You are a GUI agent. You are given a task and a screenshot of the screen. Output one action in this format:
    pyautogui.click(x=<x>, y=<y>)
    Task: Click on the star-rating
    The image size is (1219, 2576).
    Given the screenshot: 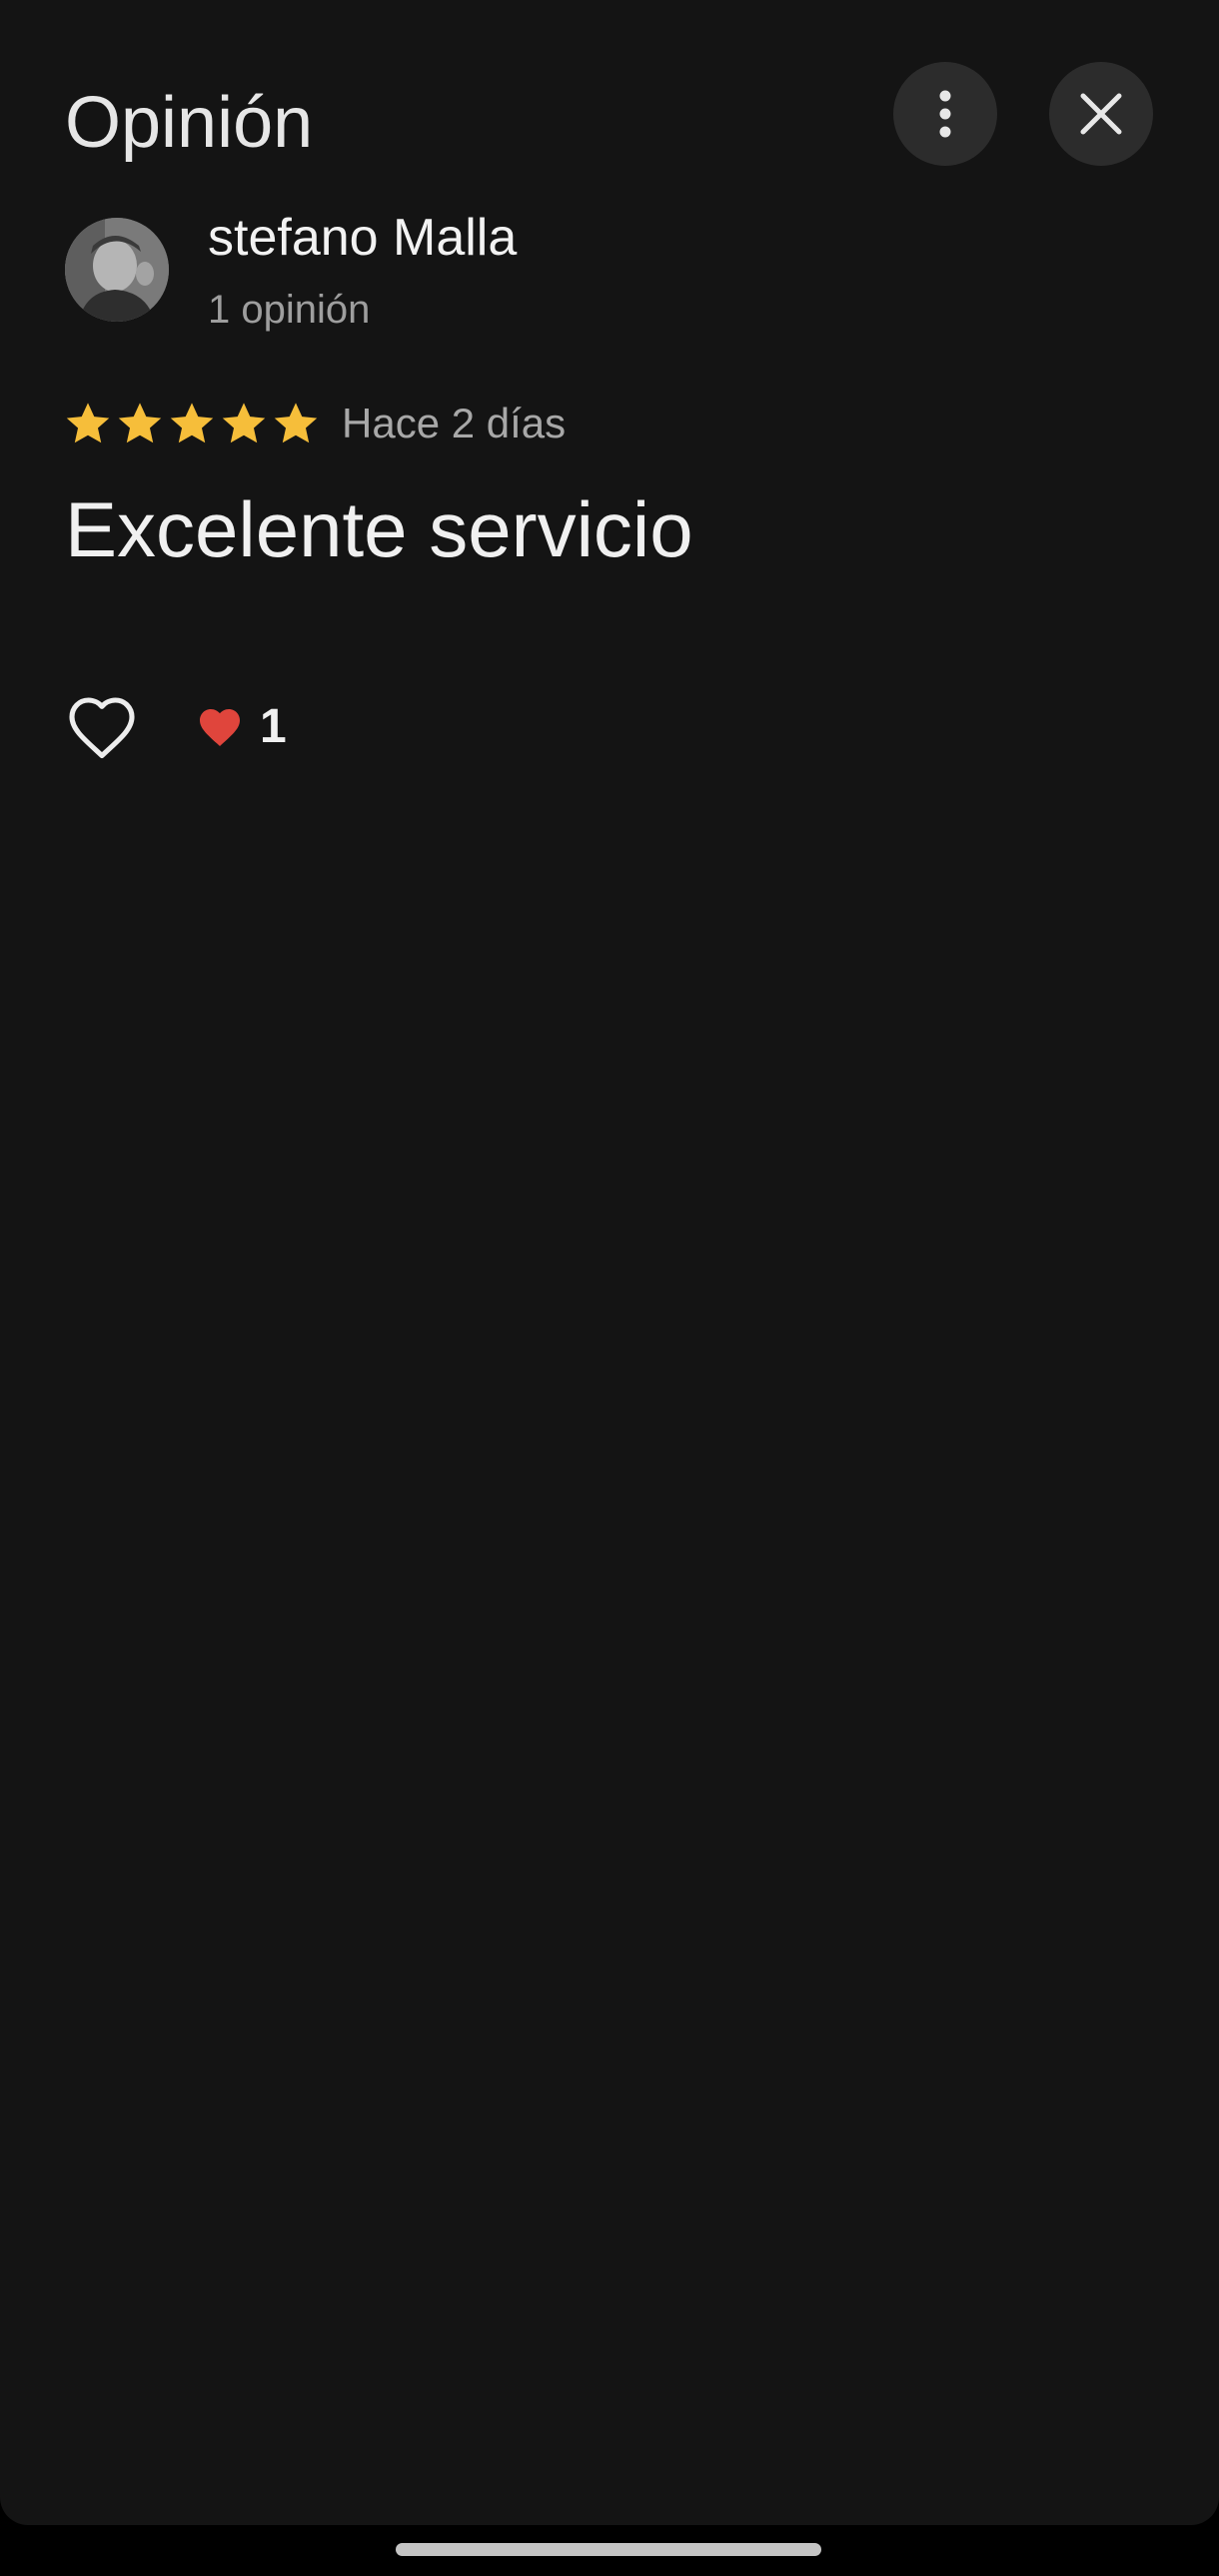 What is the action you would take?
    pyautogui.click(x=192, y=424)
    